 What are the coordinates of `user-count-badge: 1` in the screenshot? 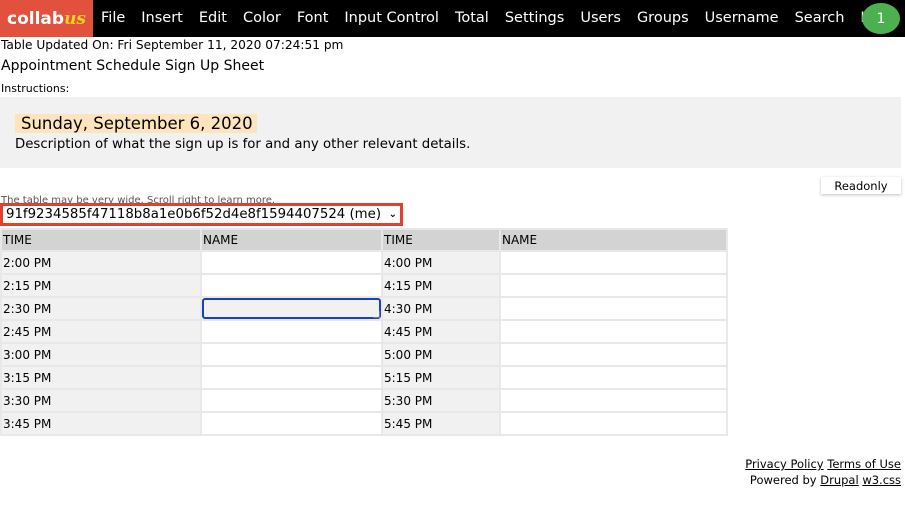 It's located at (881, 18).